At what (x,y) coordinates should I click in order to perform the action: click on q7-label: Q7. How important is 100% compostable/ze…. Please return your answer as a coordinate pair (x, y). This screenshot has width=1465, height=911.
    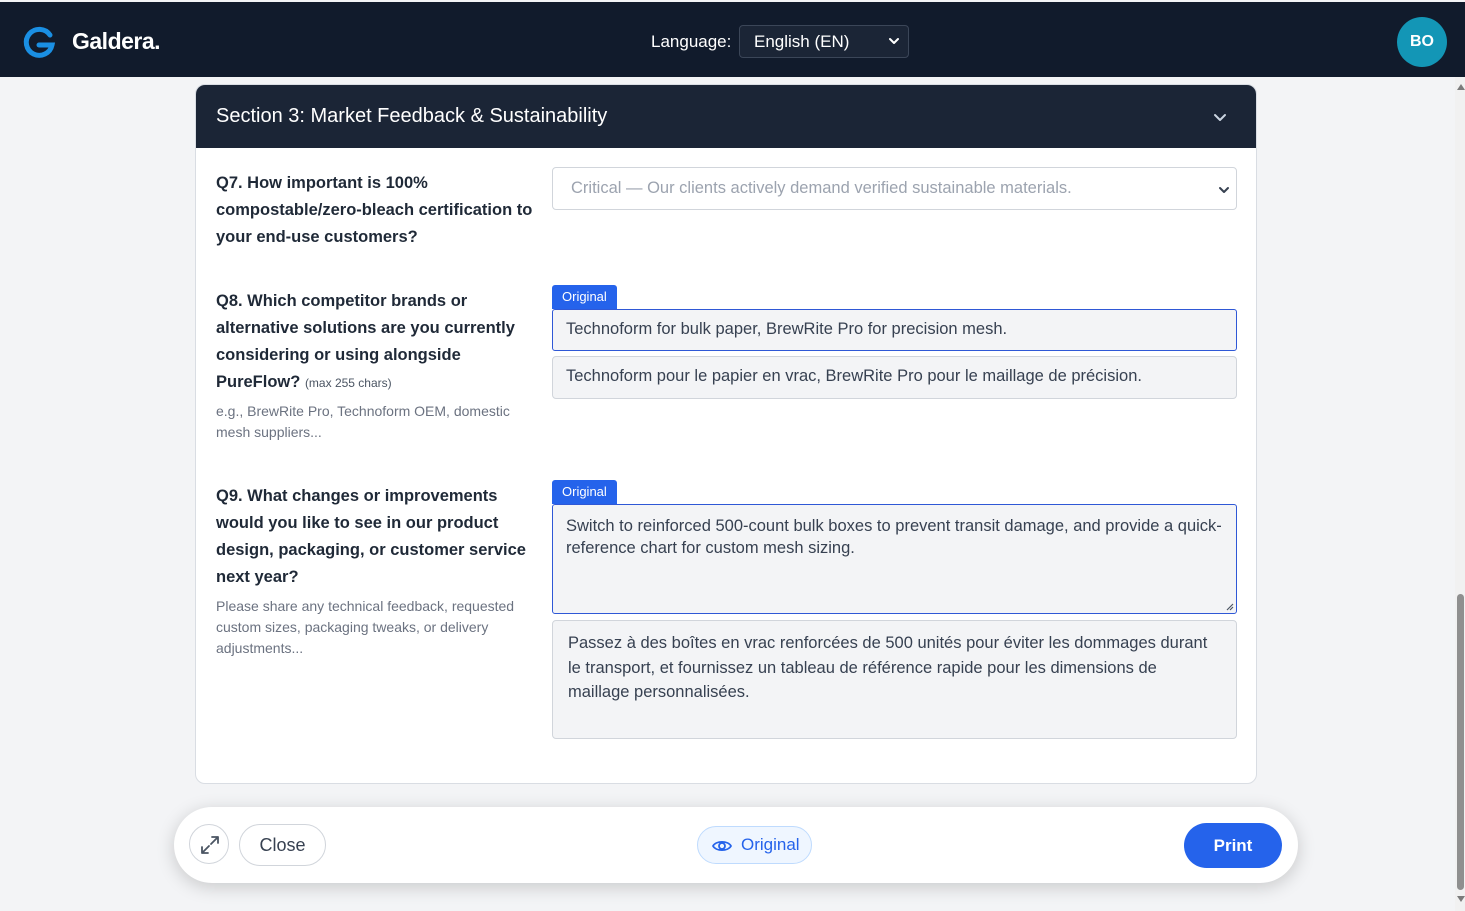
    Looking at the image, I should click on (374, 210).